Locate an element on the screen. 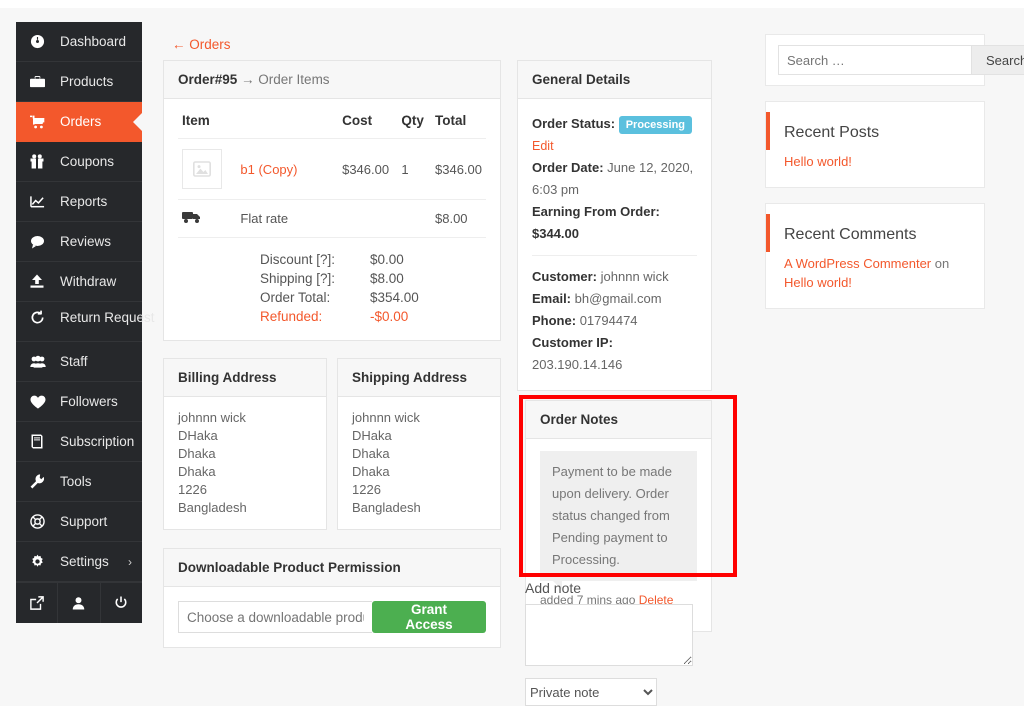 Image resolution: width=1024 pixels, height=706 pixels. sidebar-item-label: Coupons is located at coordinates (87, 161).